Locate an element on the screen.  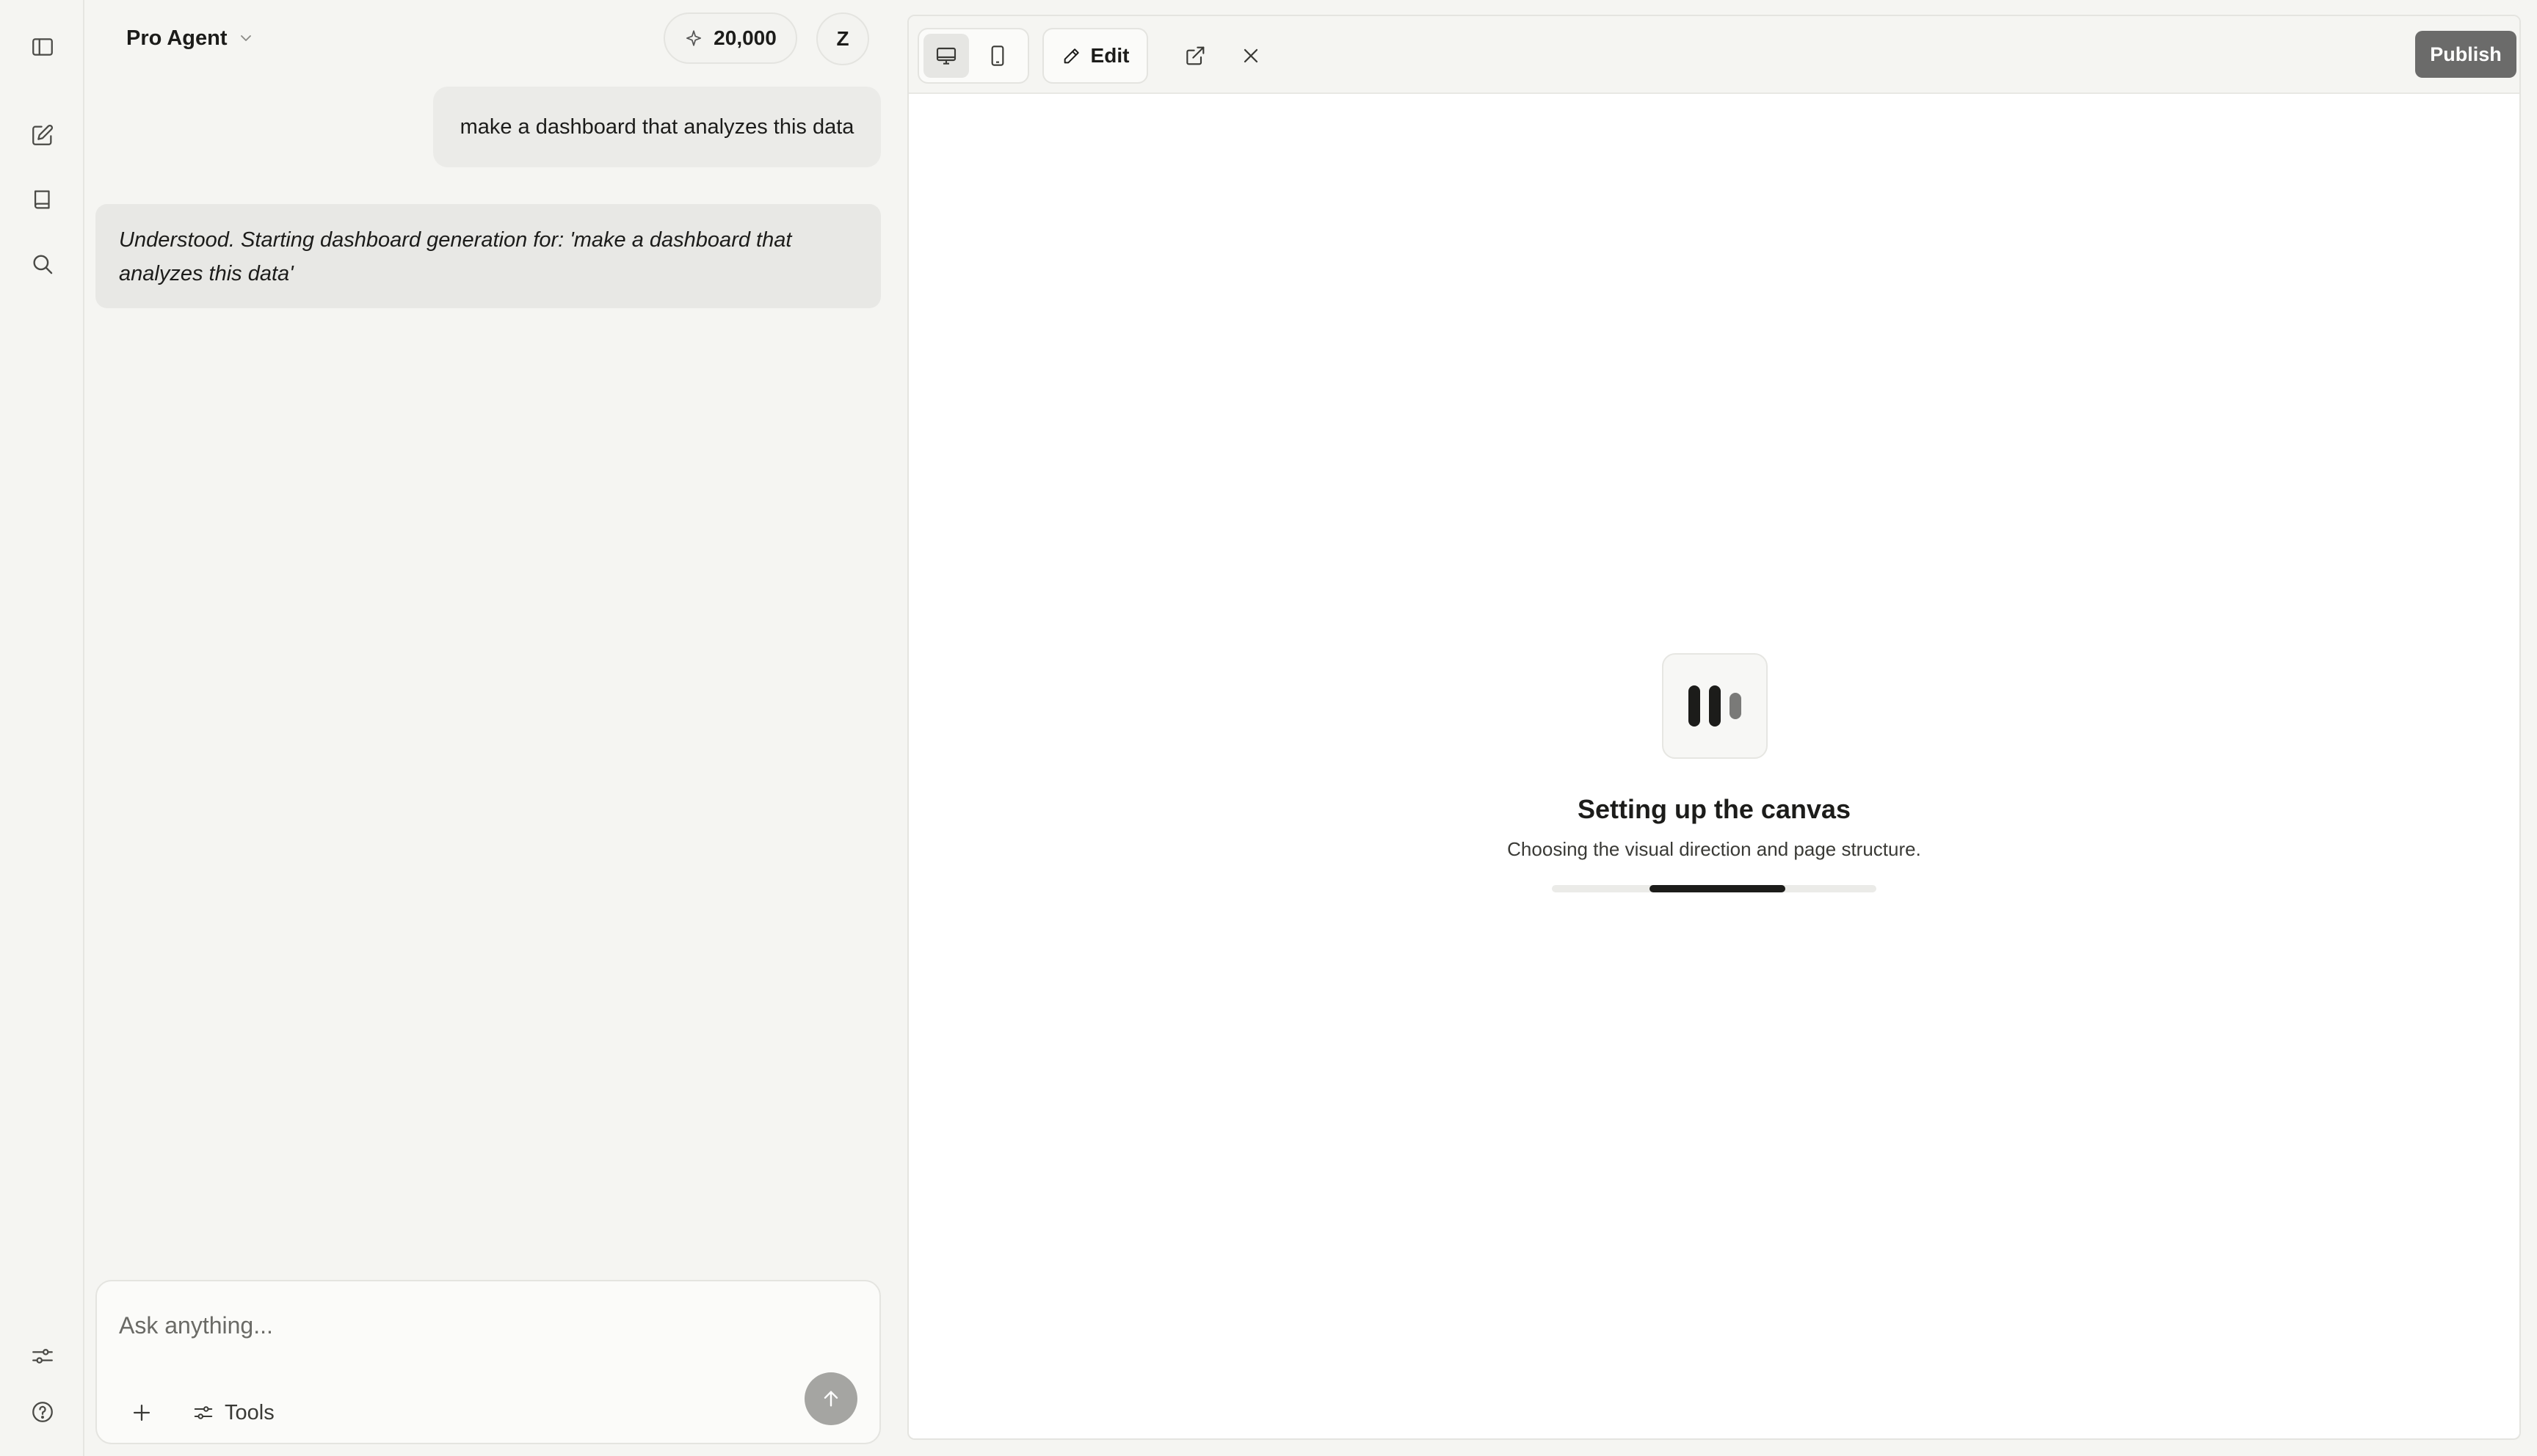
user-message: make a dashboard that analyzes this data is located at coordinates (657, 127).